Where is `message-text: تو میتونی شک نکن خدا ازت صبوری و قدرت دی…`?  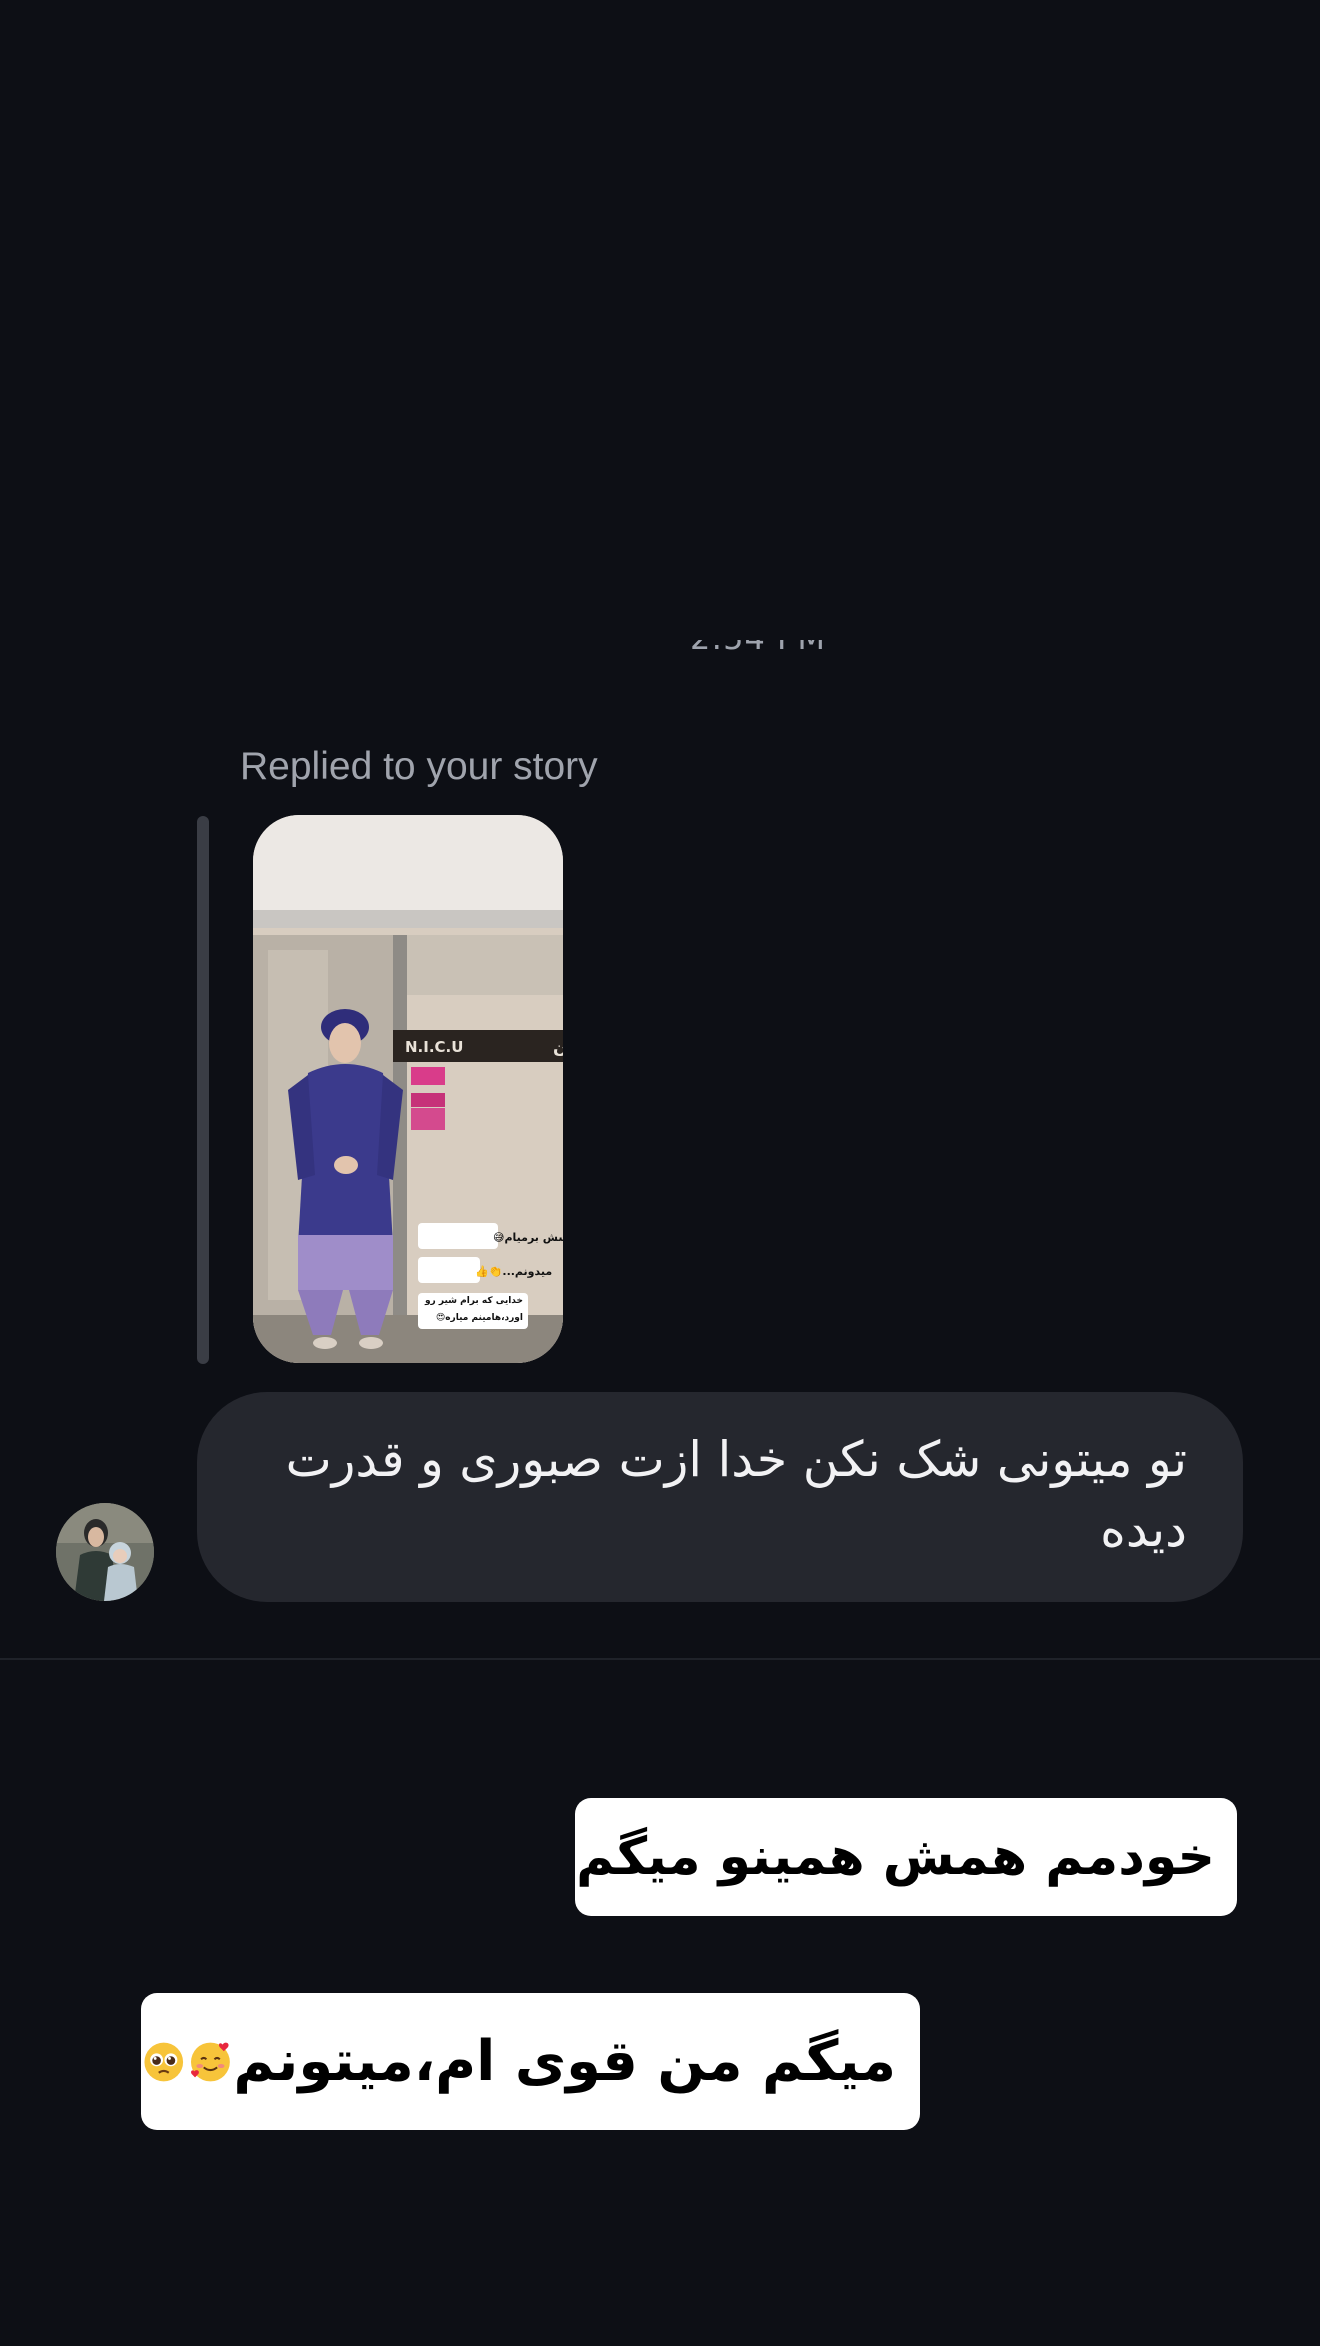
message-text: تو میتونی شک نکن خدا ازت صبوری و قدرت دی… is located at coordinates (736, 1494).